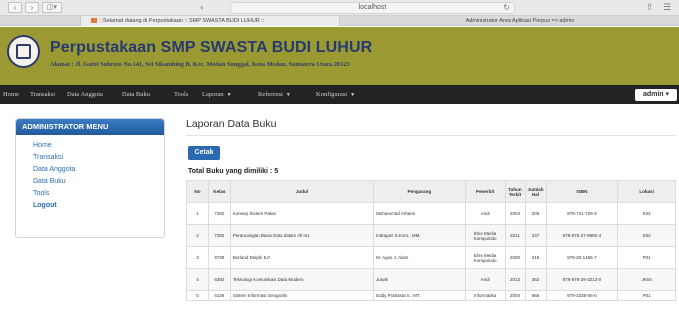  Describe the element at coordinates (32, 7) in the screenshot. I see `forward-icon: ›` at that location.